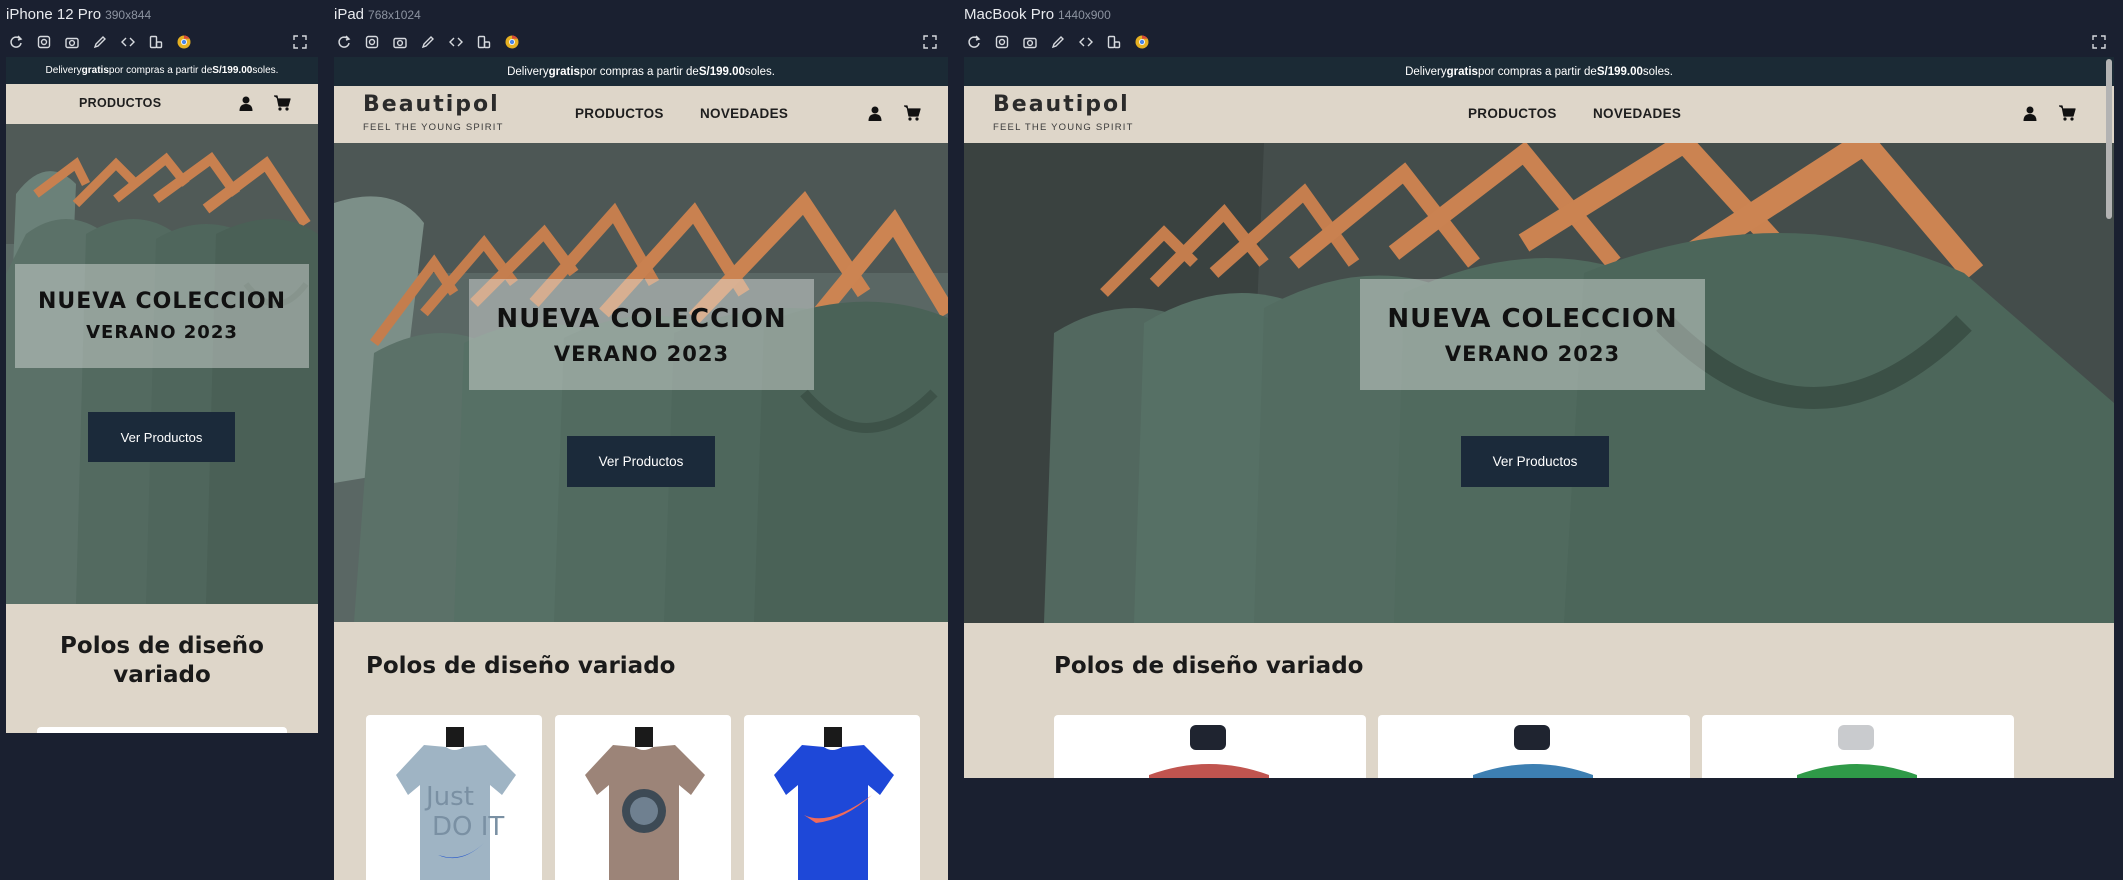 Image resolution: width=2123 pixels, height=880 pixels. What do you see at coordinates (79, 14) in the screenshot?
I see `device-title: iPhone 12 Pro 390x844` at bounding box center [79, 14].